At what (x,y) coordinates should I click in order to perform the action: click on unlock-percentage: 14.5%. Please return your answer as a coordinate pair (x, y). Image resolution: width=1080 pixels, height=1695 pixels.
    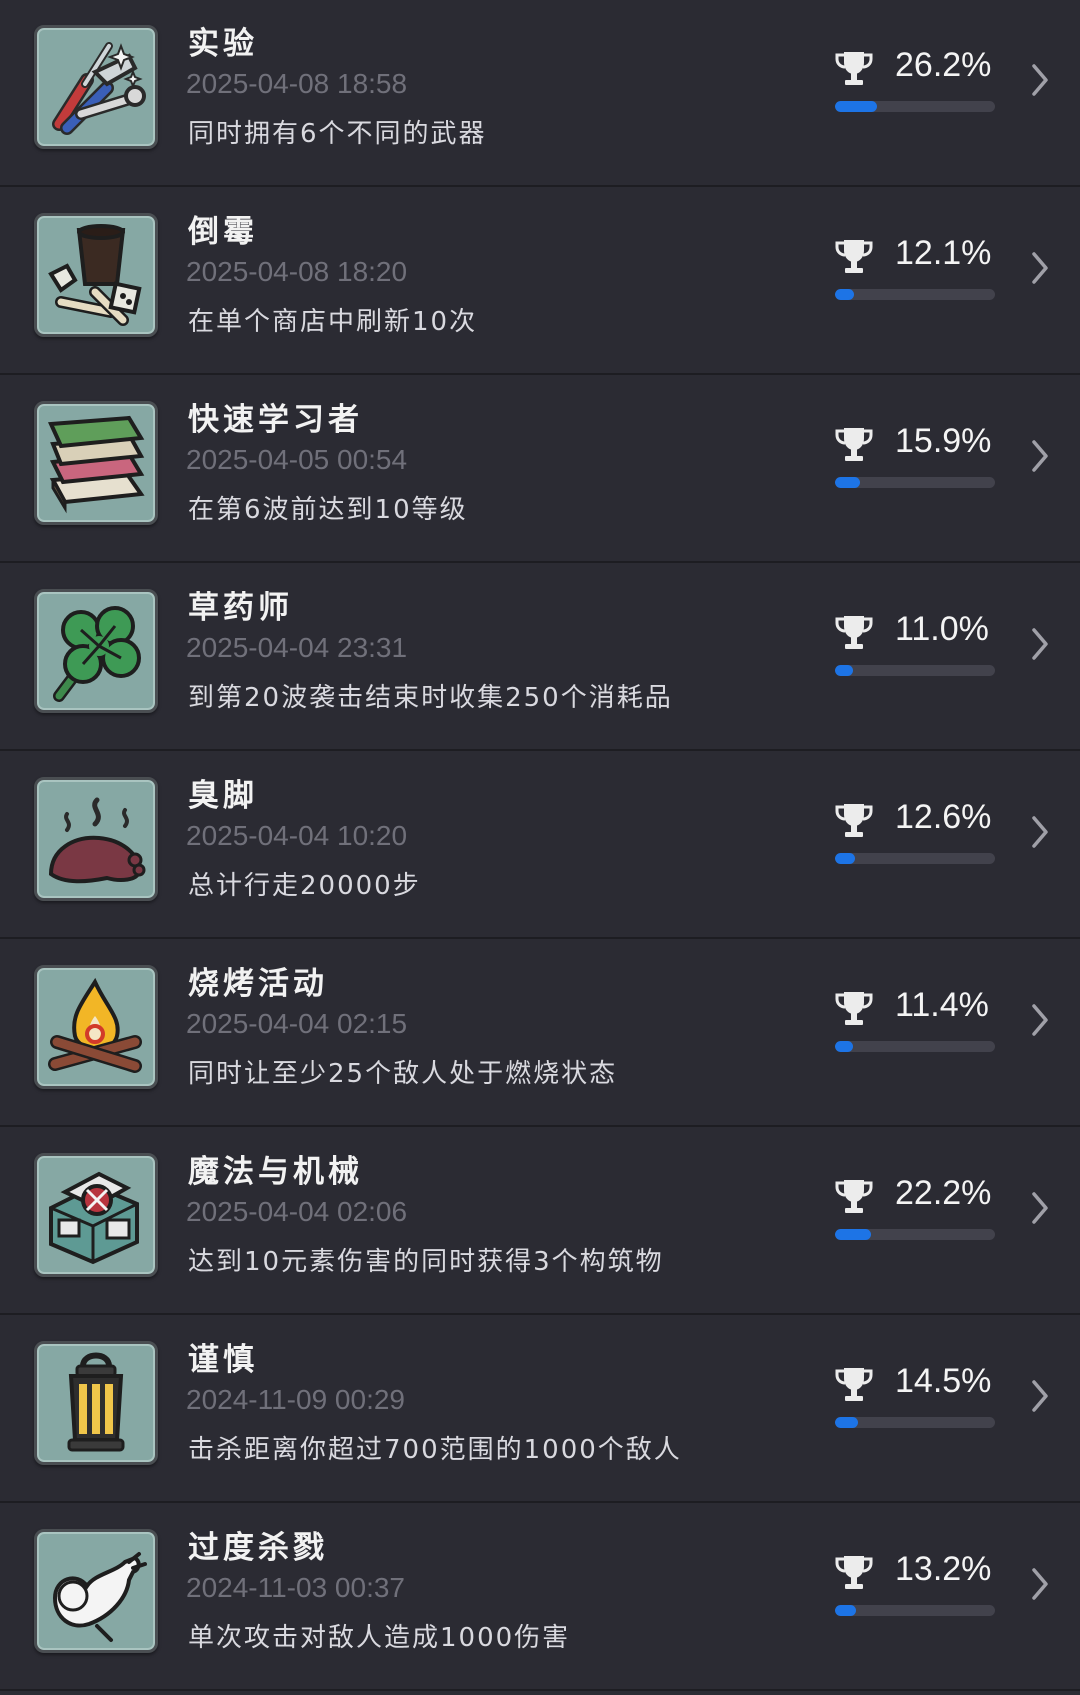
    Looking at the image, I should click on (943, 1381).